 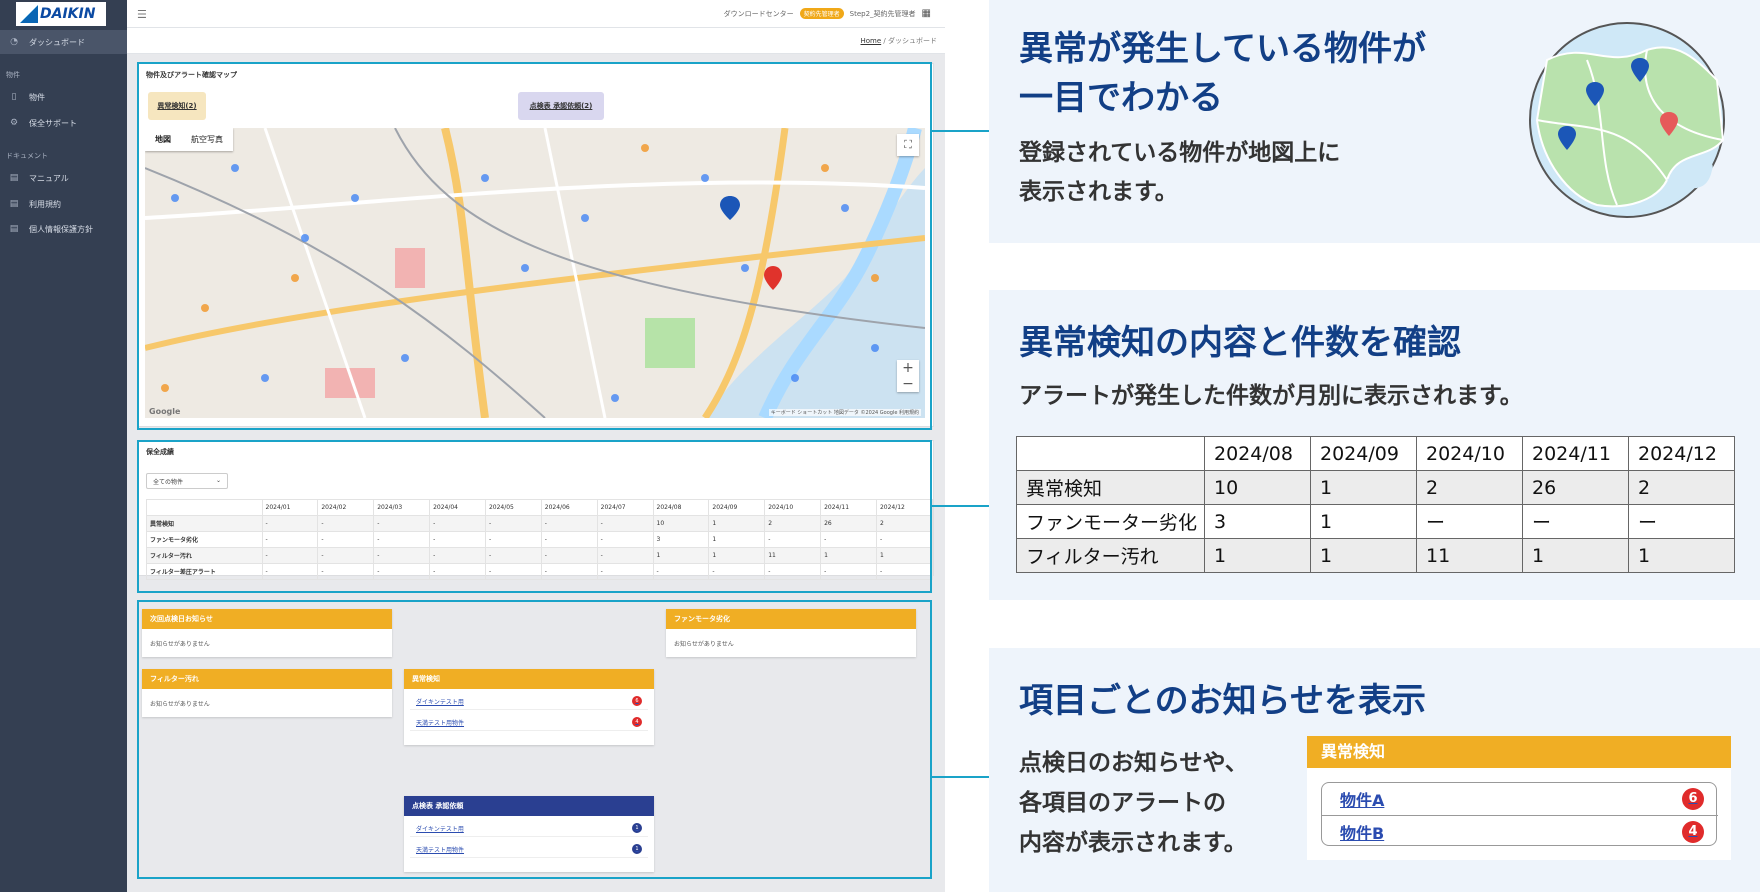 What do you see at coordinates (871, 41) in the screenshot?
I see `breadcrumb-home: Home` at bounding box center [871, 41].